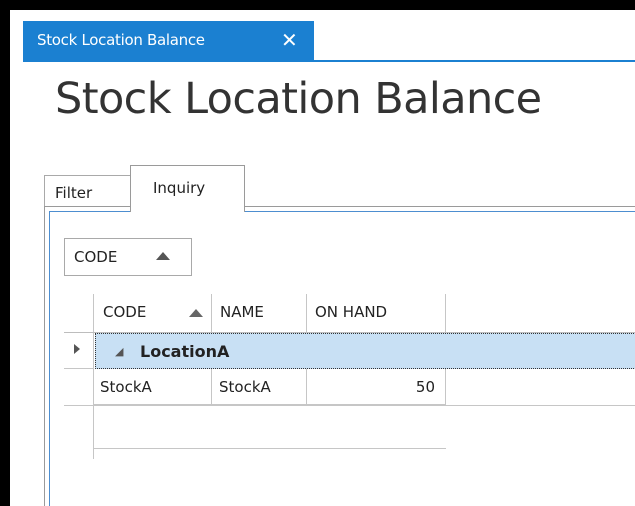 The height and width of the screenshot is (506, 635). I want to click on grid-header-row: CODE NAME ON HAND, so click(349, 313).